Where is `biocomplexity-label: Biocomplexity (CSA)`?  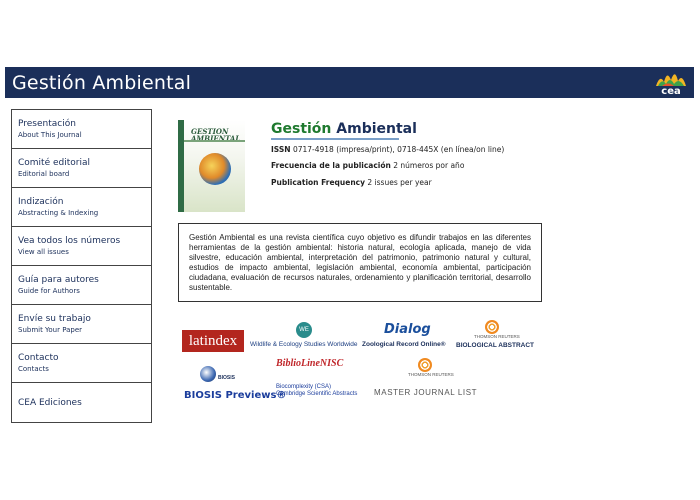 biocomplexity-label: Biocomplexity (CSA) is located at coordinates (304, 387).